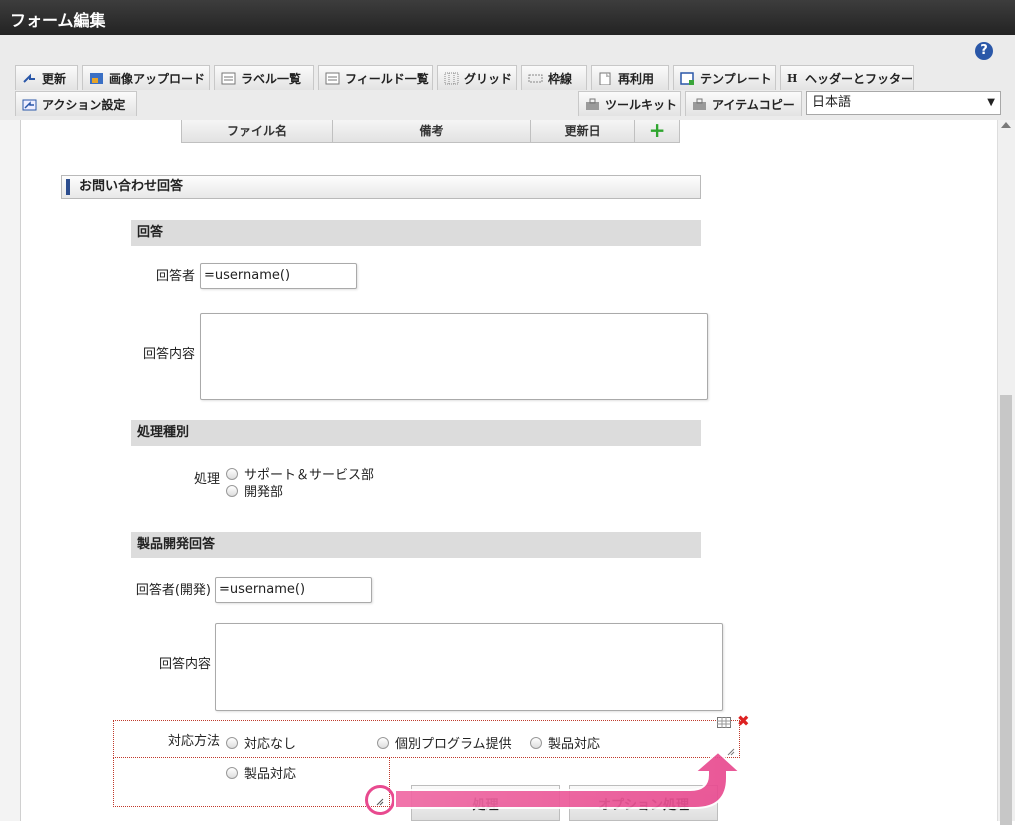 This screenshot has width=1015, height=825. I want to click on action-settings-icon, so click(29, 104).